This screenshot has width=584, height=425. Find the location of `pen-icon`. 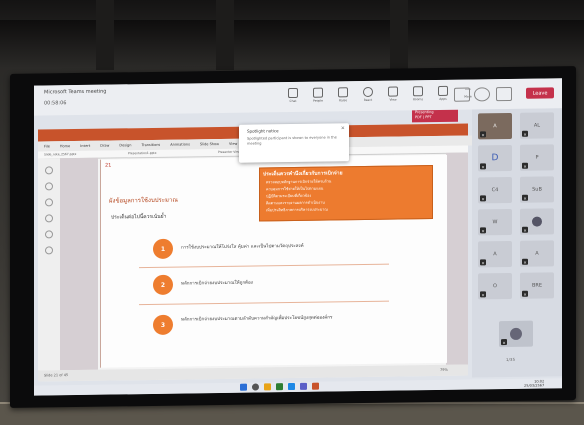

pen-icon is located at coordinates (49, 170).